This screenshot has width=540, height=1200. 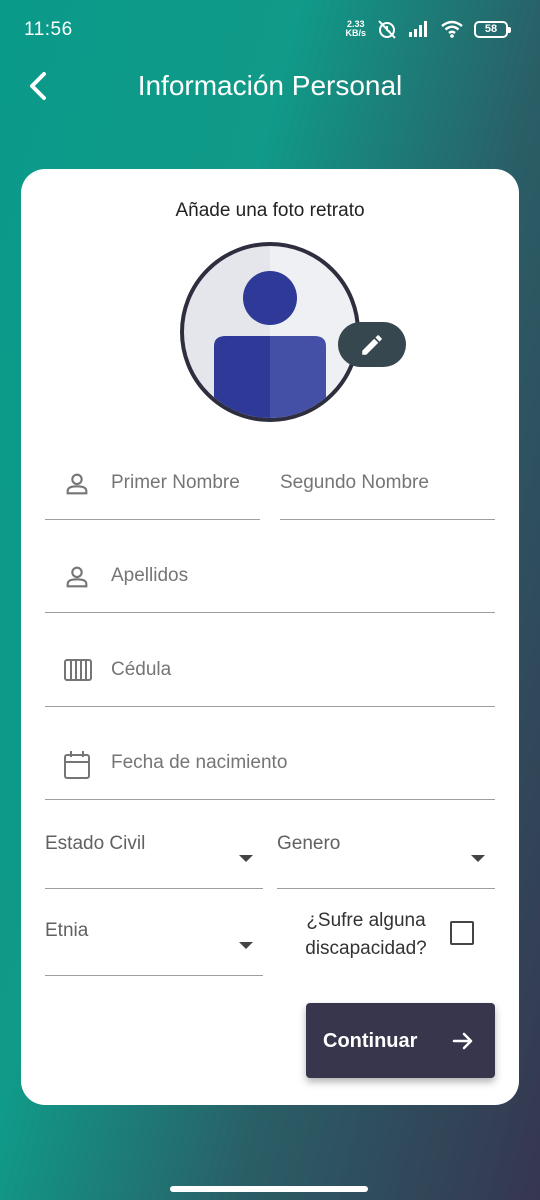 What do you see at coordinates (370, 1041) in the screenshot?
I see `continue-label: Continuar` at bounding box center [370, 1041].